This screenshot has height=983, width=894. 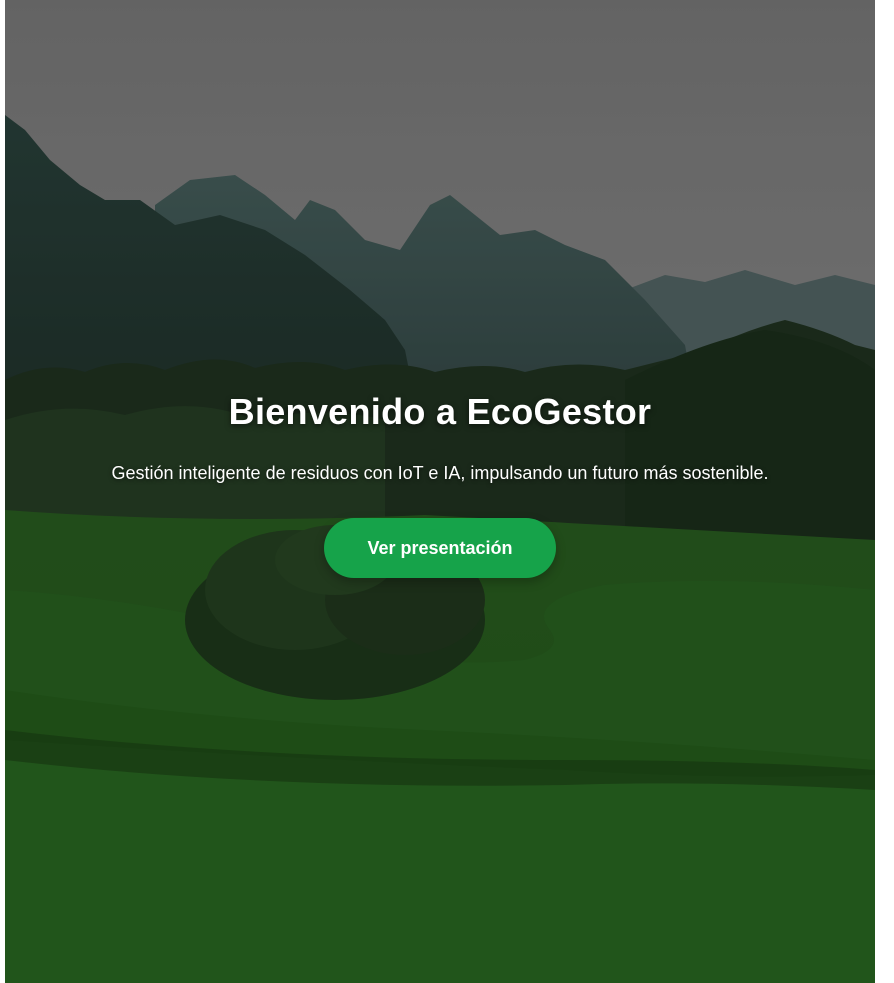 I want to click on hero-title: Bienvenido a EcoGestor, so click(x=440, y=411).